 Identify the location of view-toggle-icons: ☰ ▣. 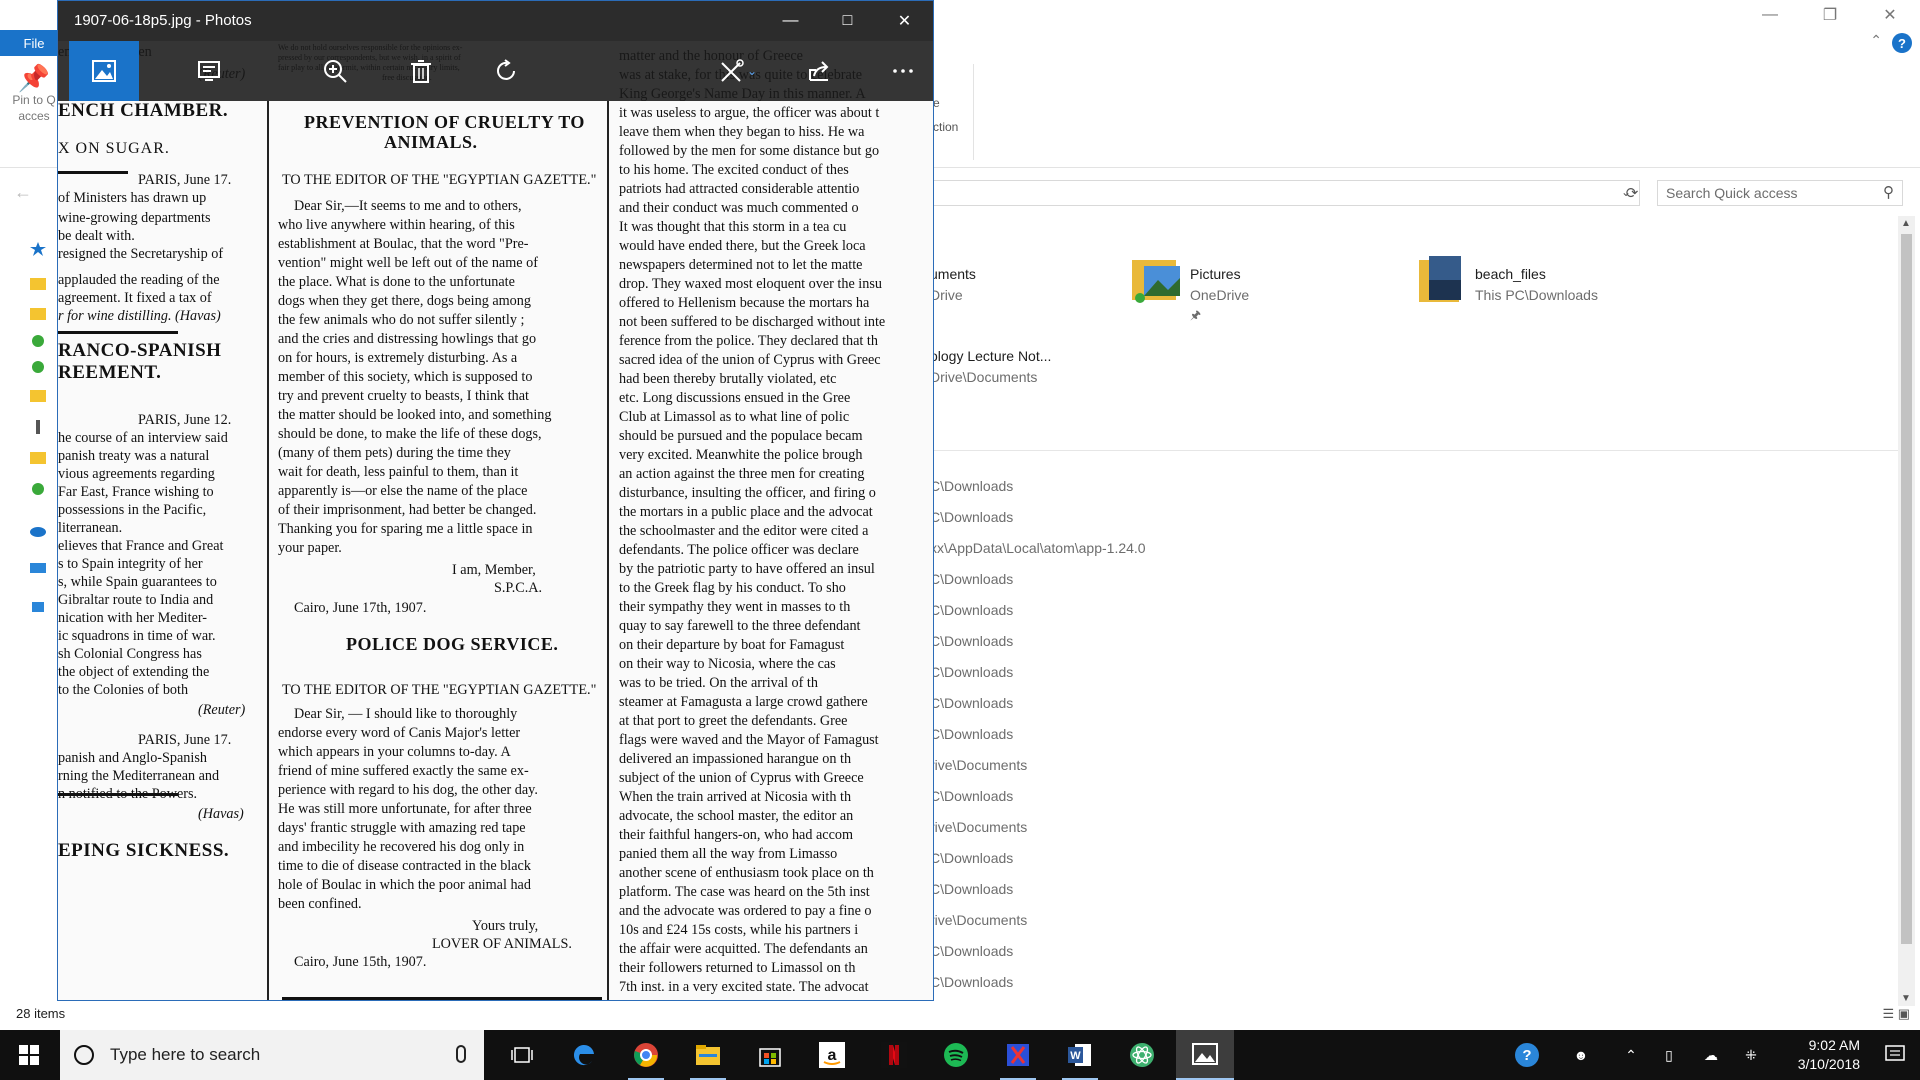
(1896, 1014).